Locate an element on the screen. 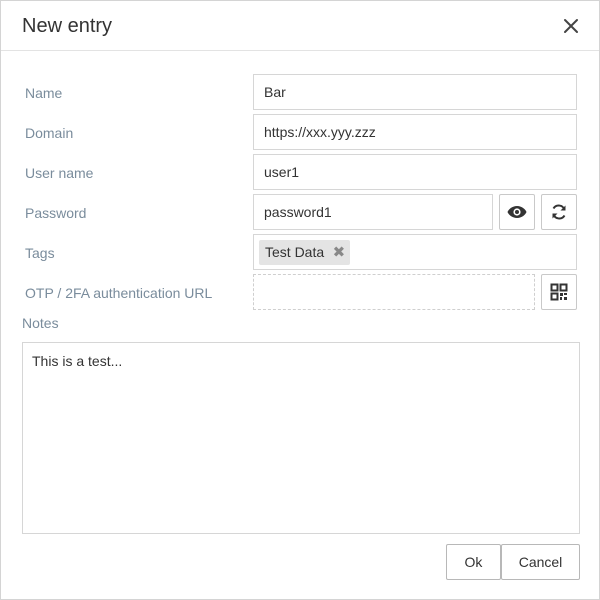 Image resolution: width=600 pixels, height=600 pixels. domain-input is located at coordinates (415, 132).